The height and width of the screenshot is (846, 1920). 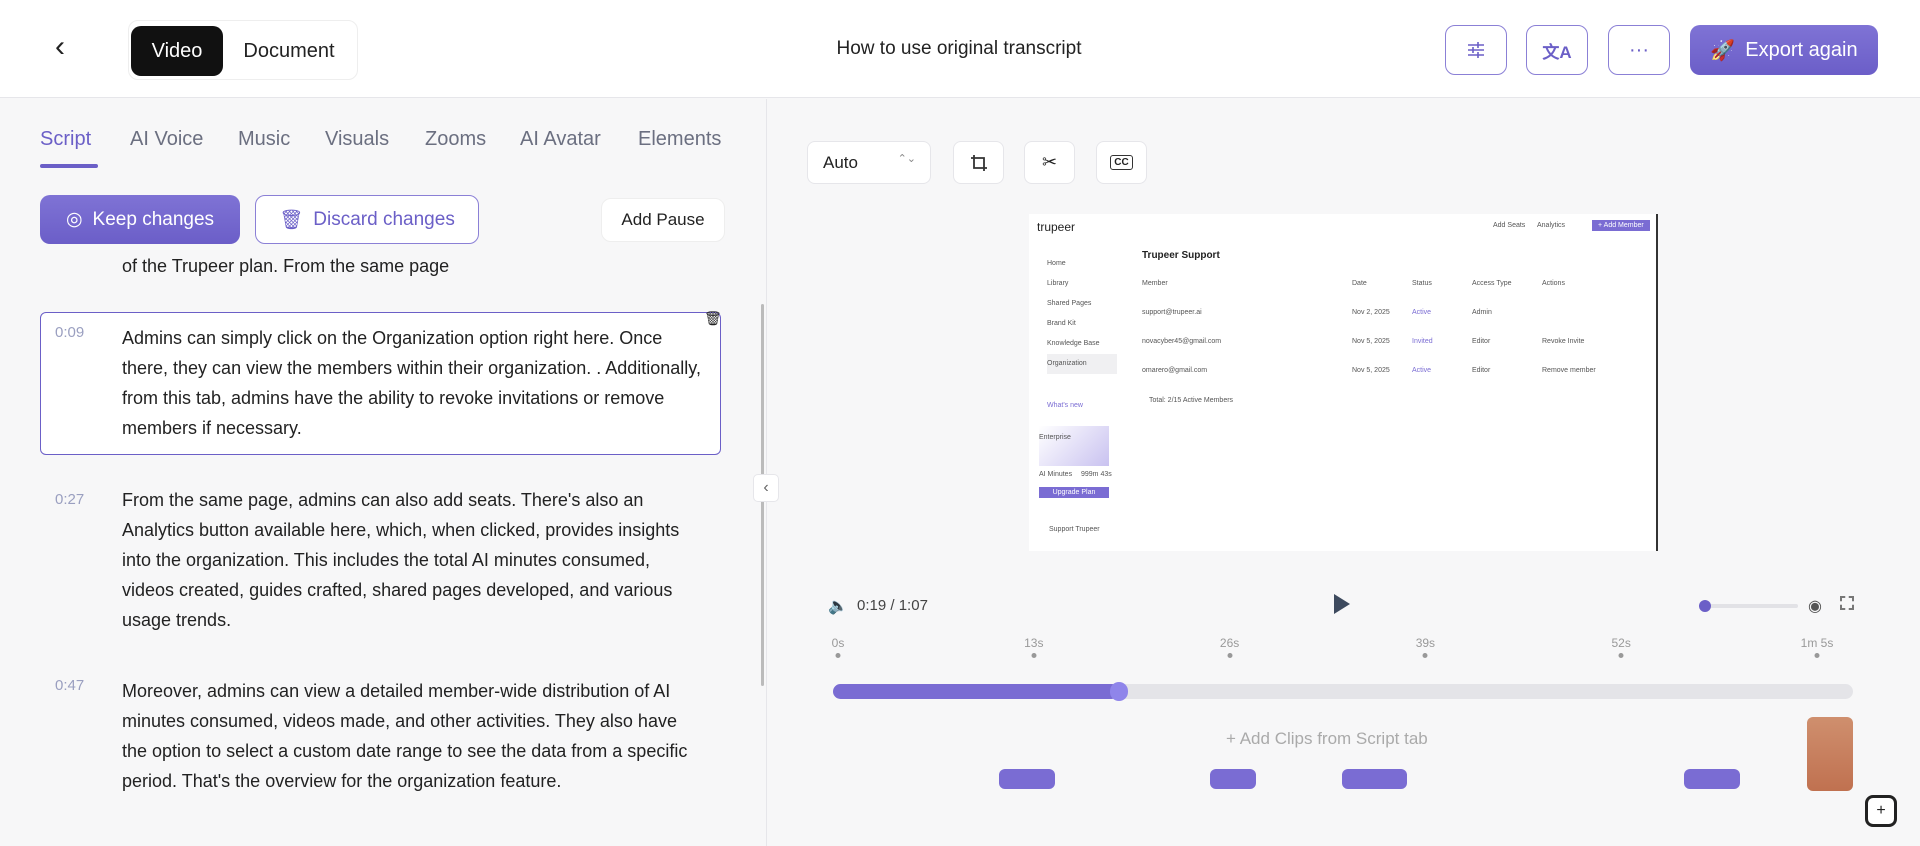 What do you see at coordinates (1751, 606) in the screenshot?
I see `zoom-slider` at bounding box center [1751, 606].